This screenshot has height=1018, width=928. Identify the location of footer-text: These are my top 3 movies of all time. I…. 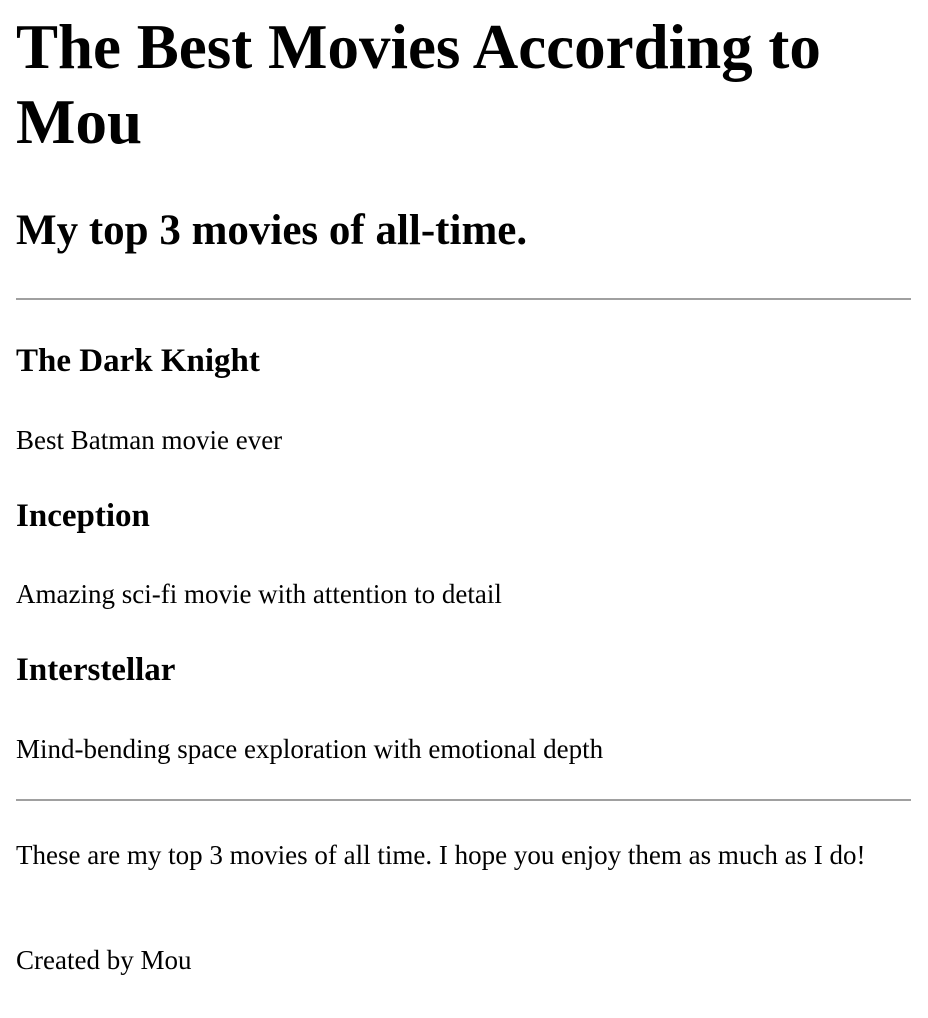
(441, 855).